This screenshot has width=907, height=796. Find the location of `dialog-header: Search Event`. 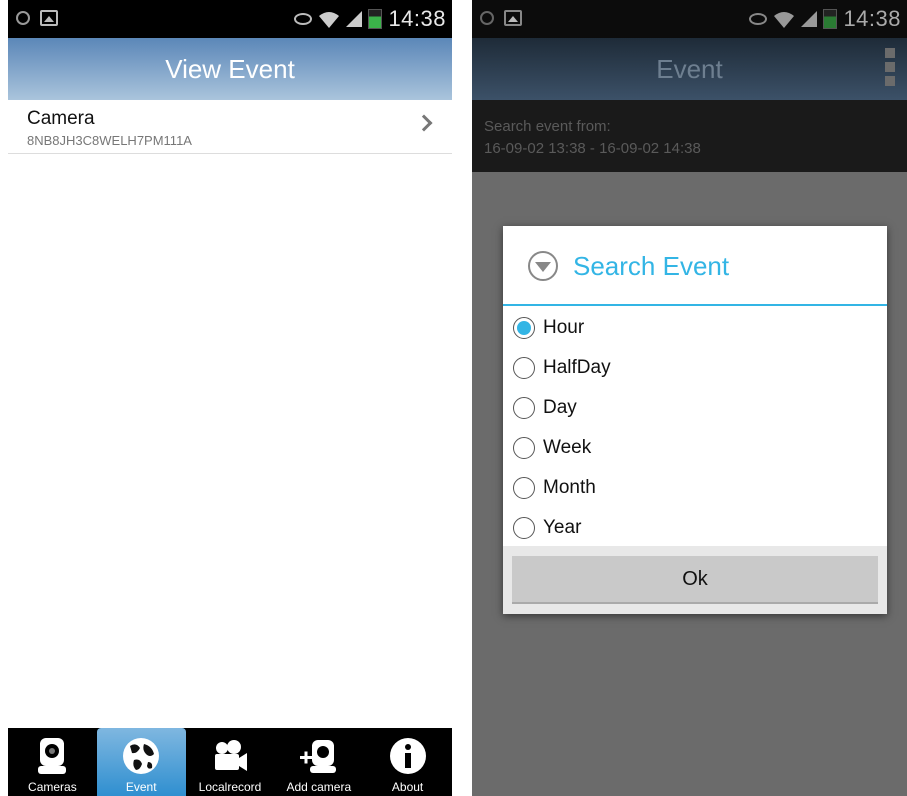

dialog-header: Search Event is located at coordinates (695, 266).